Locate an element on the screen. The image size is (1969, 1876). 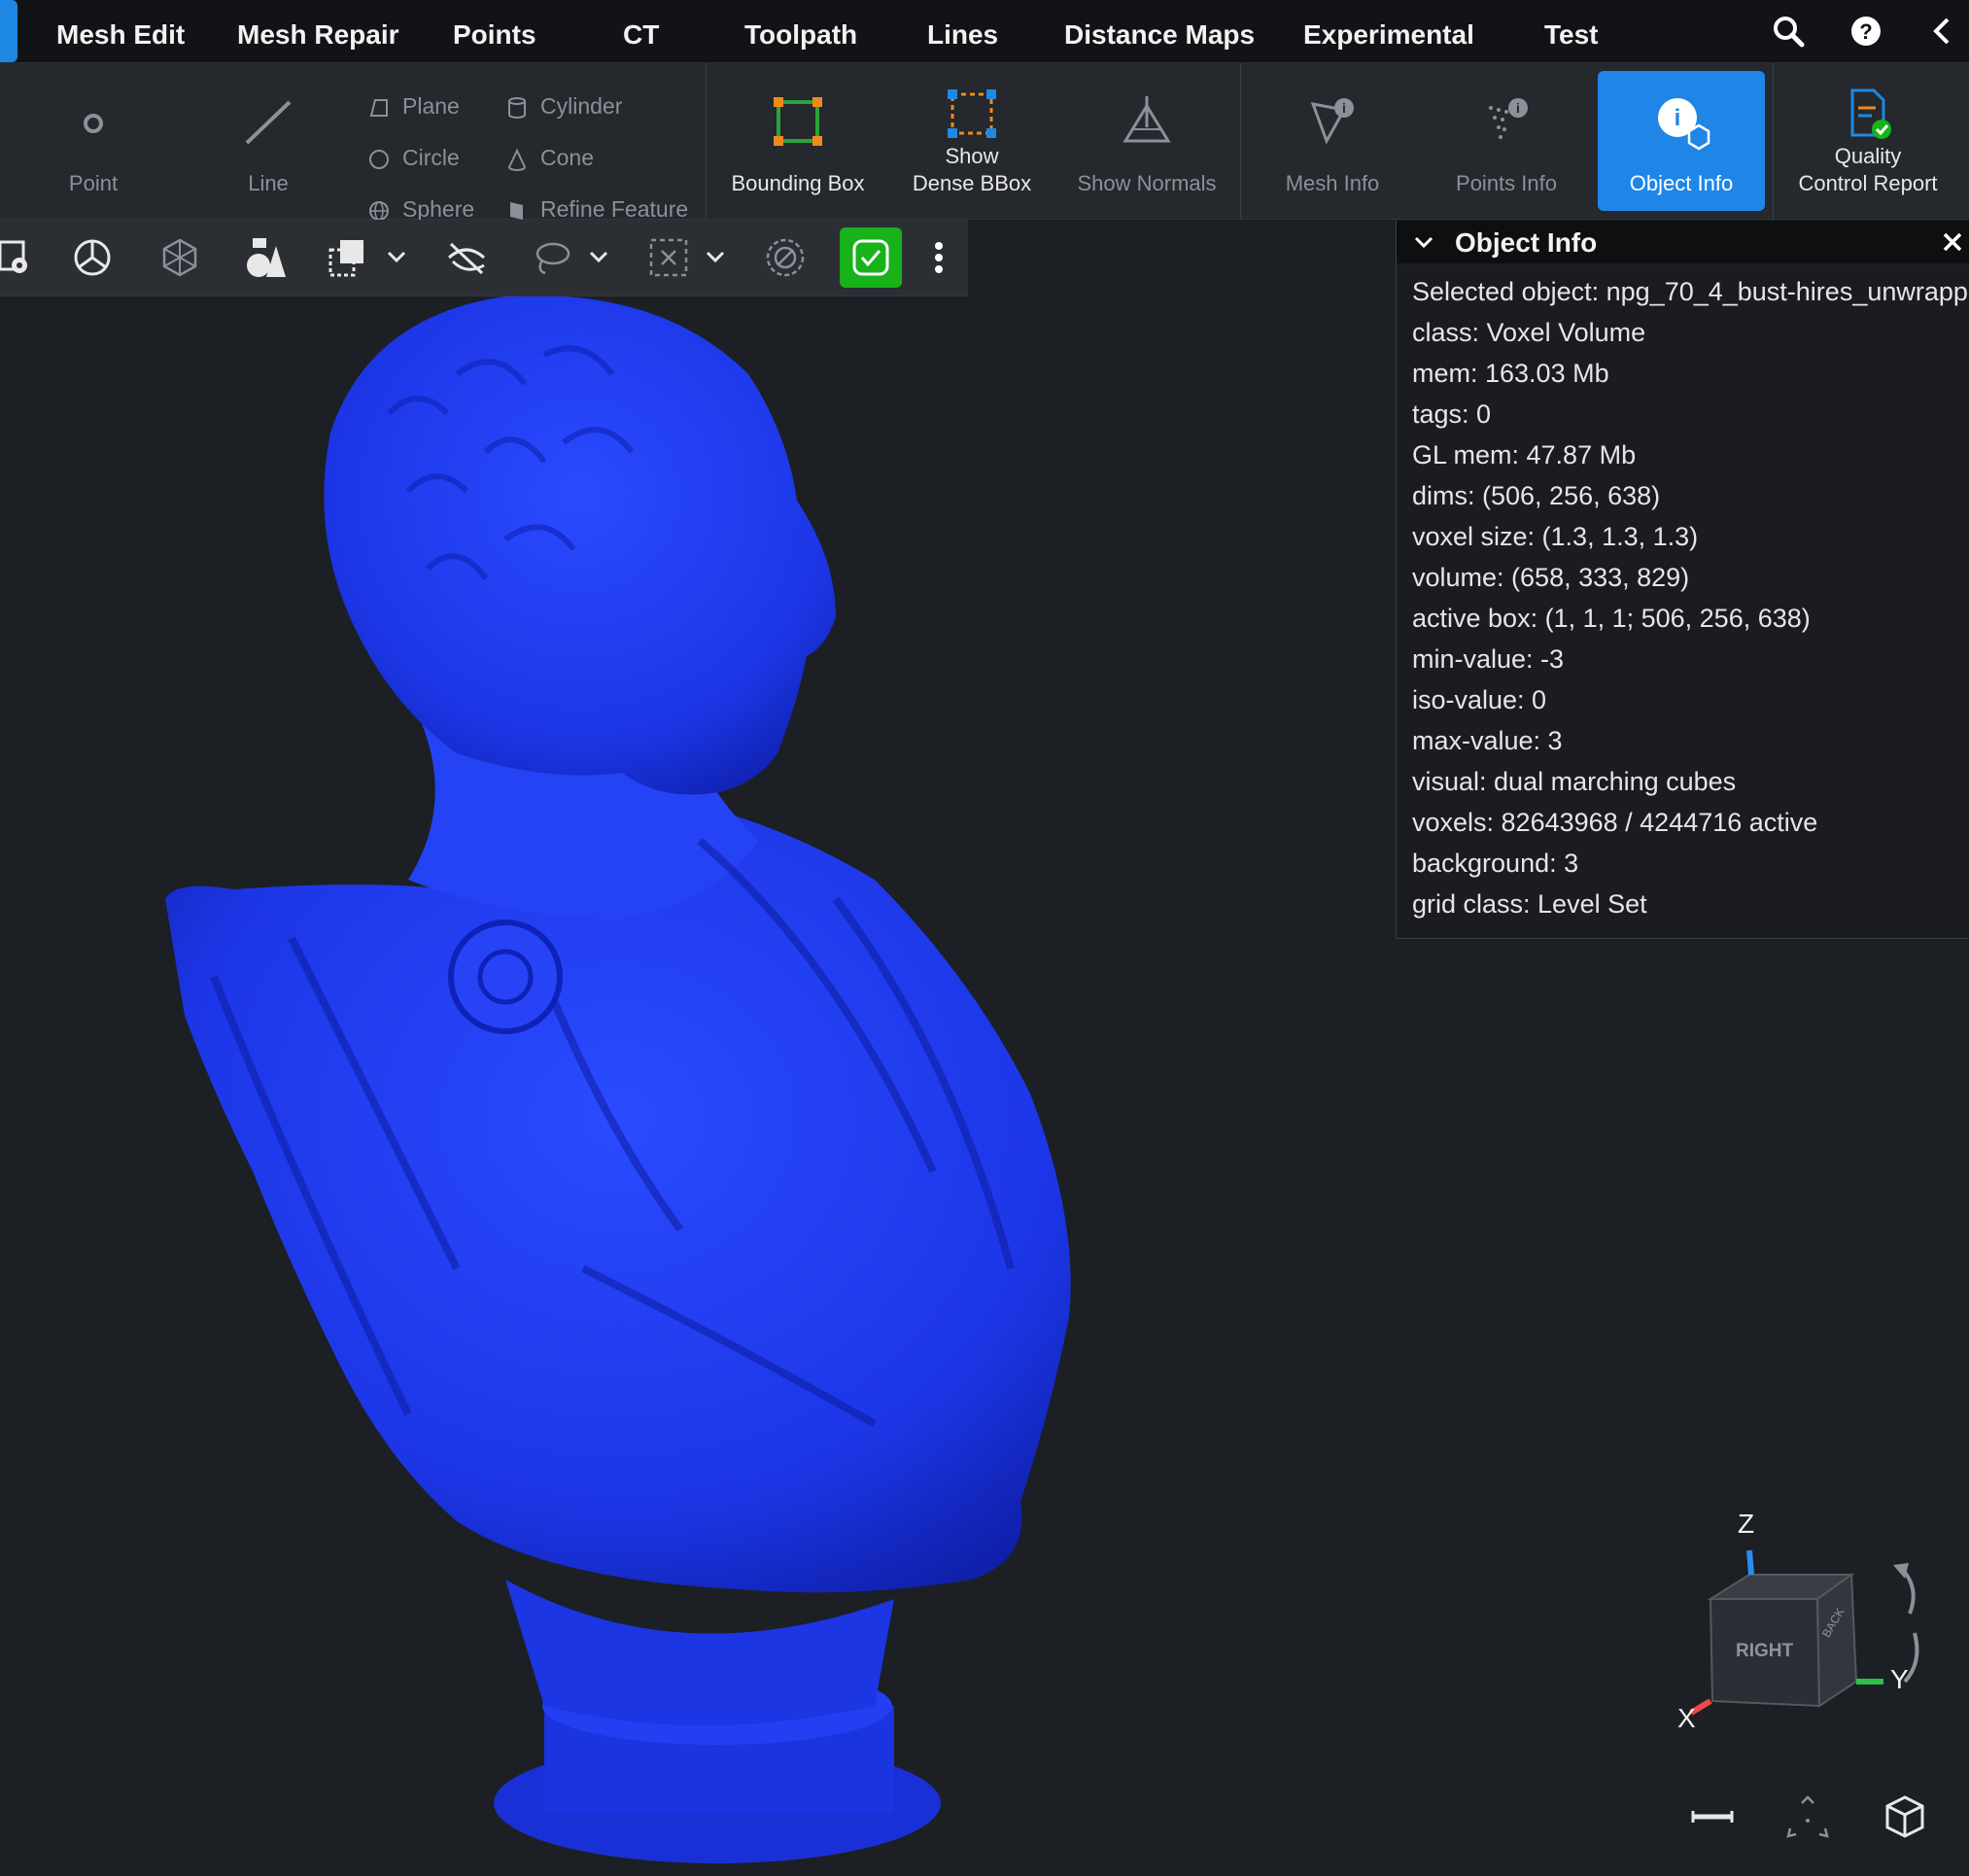
close-icon is located at coordinates (1953, 242).